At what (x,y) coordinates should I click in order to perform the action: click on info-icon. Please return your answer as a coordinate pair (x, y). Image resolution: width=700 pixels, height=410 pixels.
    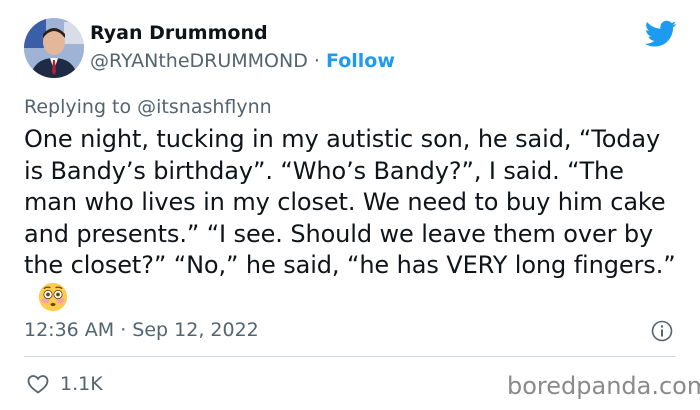
    Looking at the image, I should click on (662, 331).